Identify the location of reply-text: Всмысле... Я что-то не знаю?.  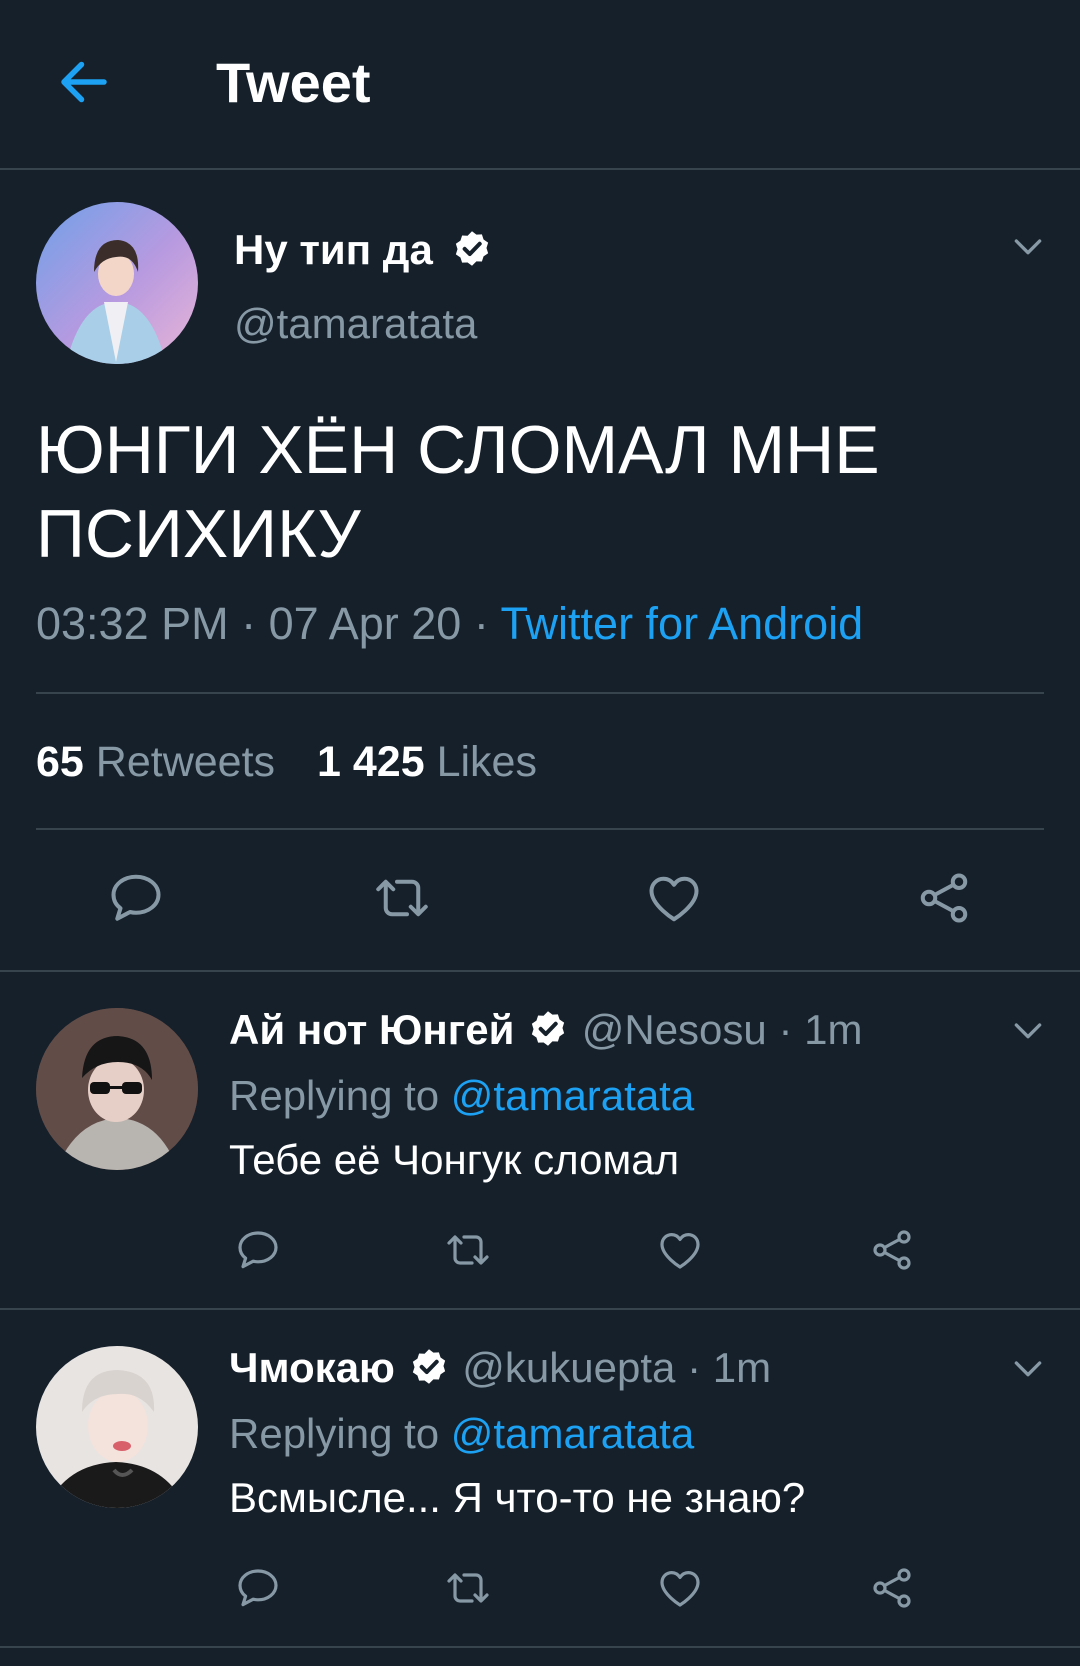
(517, 1497).